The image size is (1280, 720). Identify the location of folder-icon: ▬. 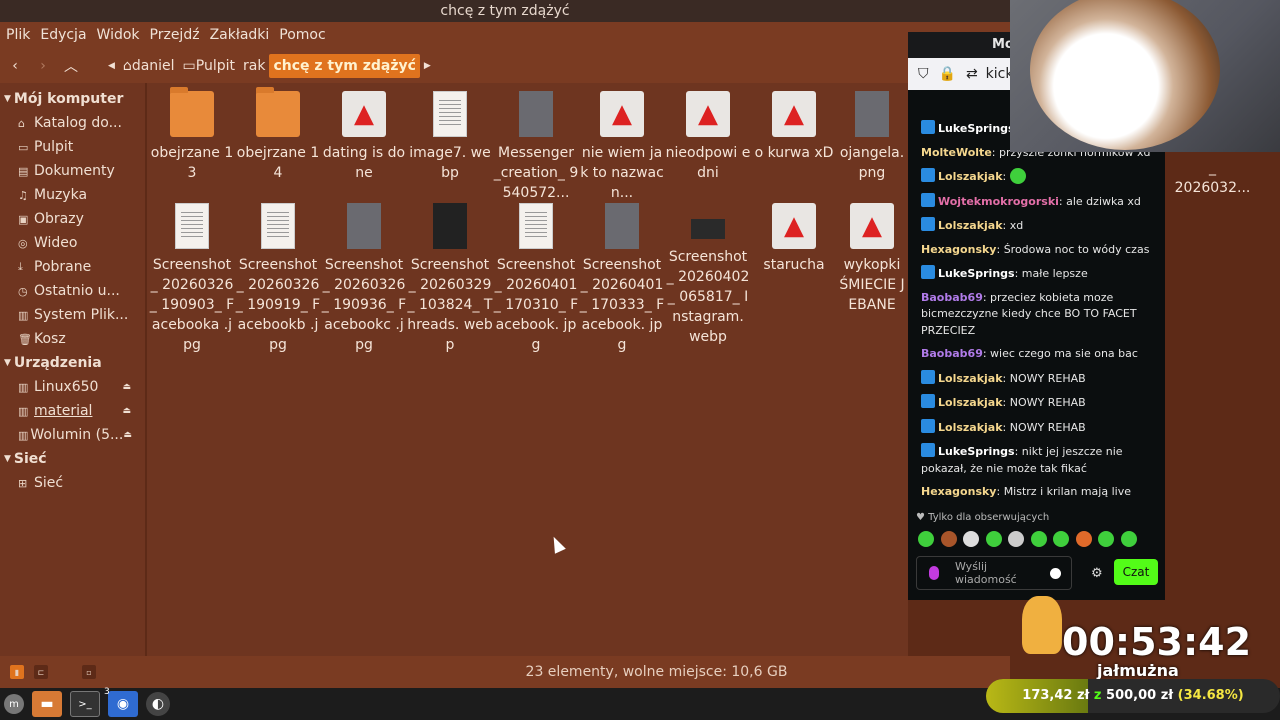
(47, 704).